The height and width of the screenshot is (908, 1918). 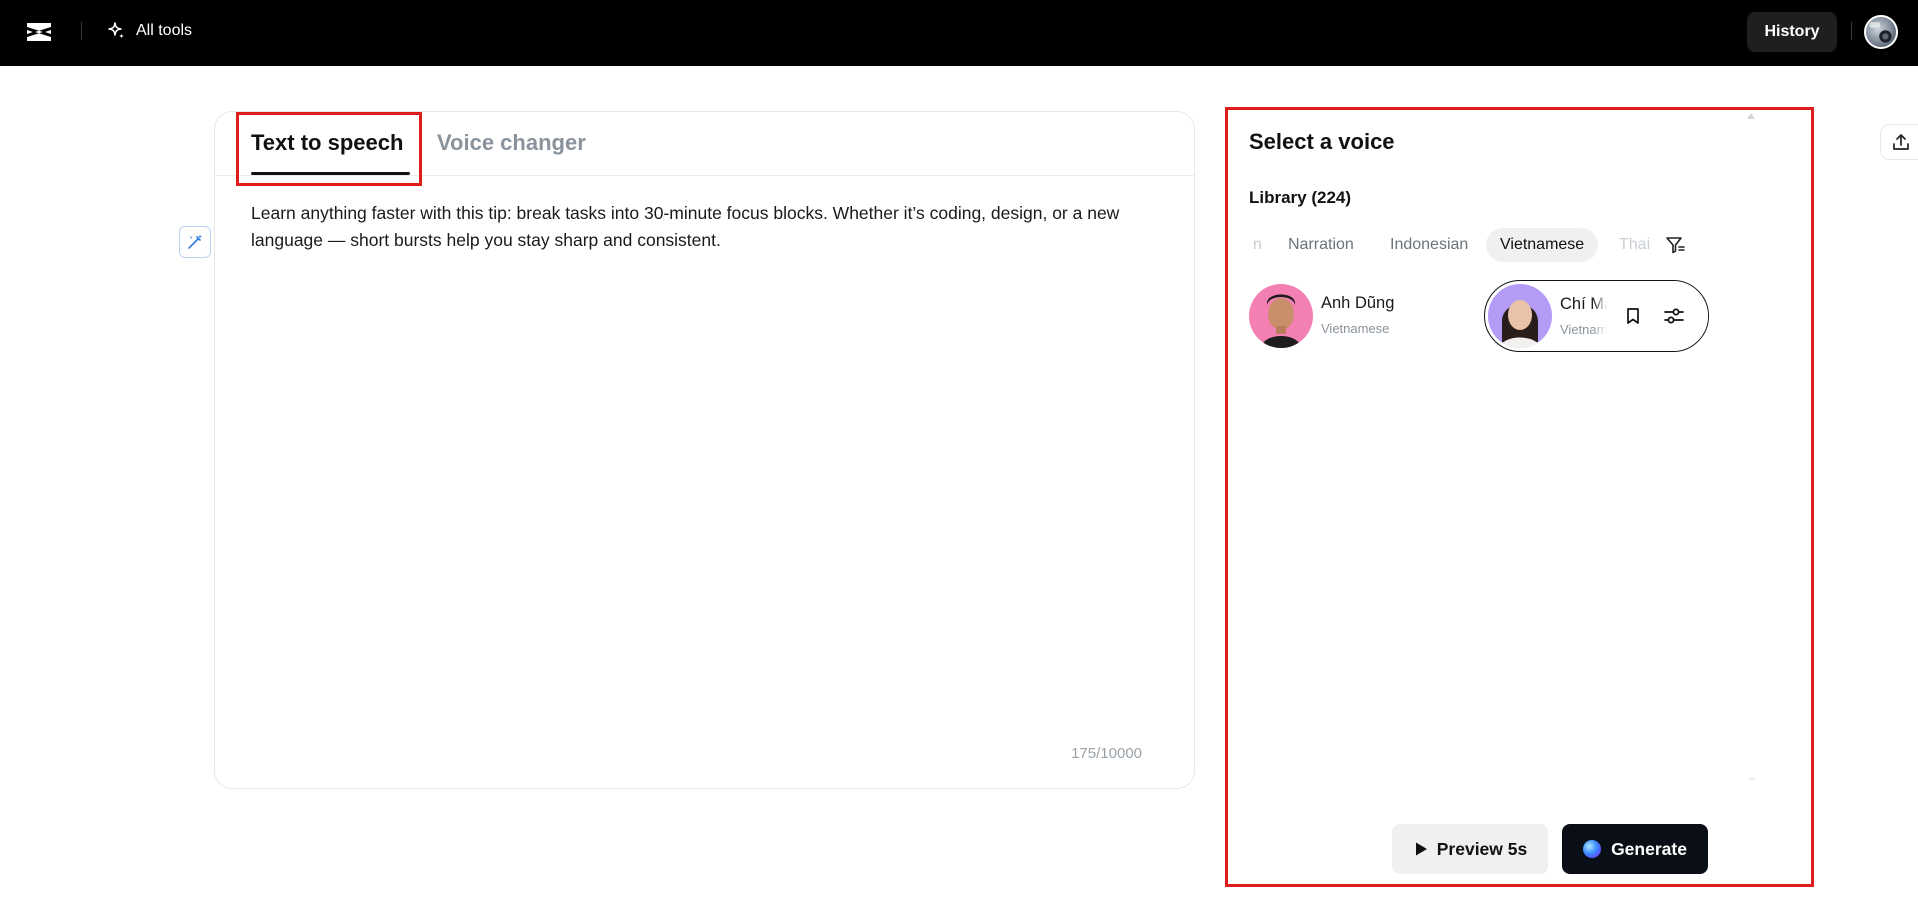 What do you see at coordinates (1751, 116) in the screenshot?
I see `scroll-up-indicator` at bounding box center [1751, 116].